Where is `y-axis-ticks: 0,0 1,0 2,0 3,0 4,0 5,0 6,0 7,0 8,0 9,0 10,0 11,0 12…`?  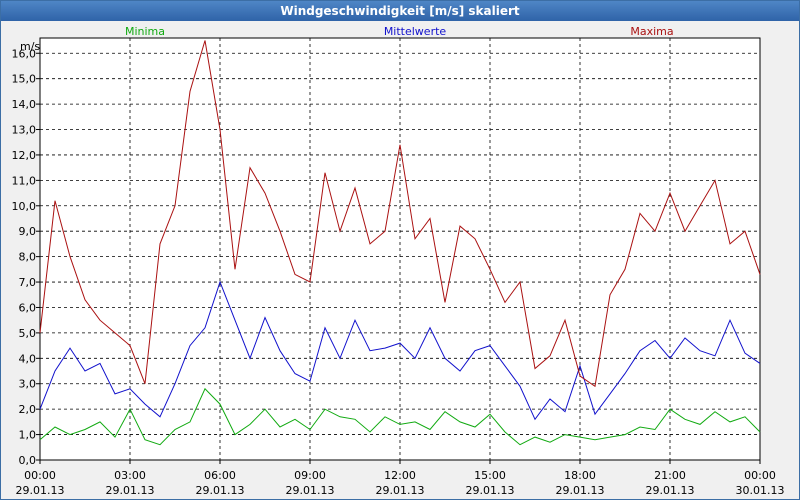
y-axis-ticks: 0,0 1,0 2,0 3,0 4,0 5,0 6,0 7,0 8,0 9,0 10,0 11,0 12… is located at coordinates (26, 257).